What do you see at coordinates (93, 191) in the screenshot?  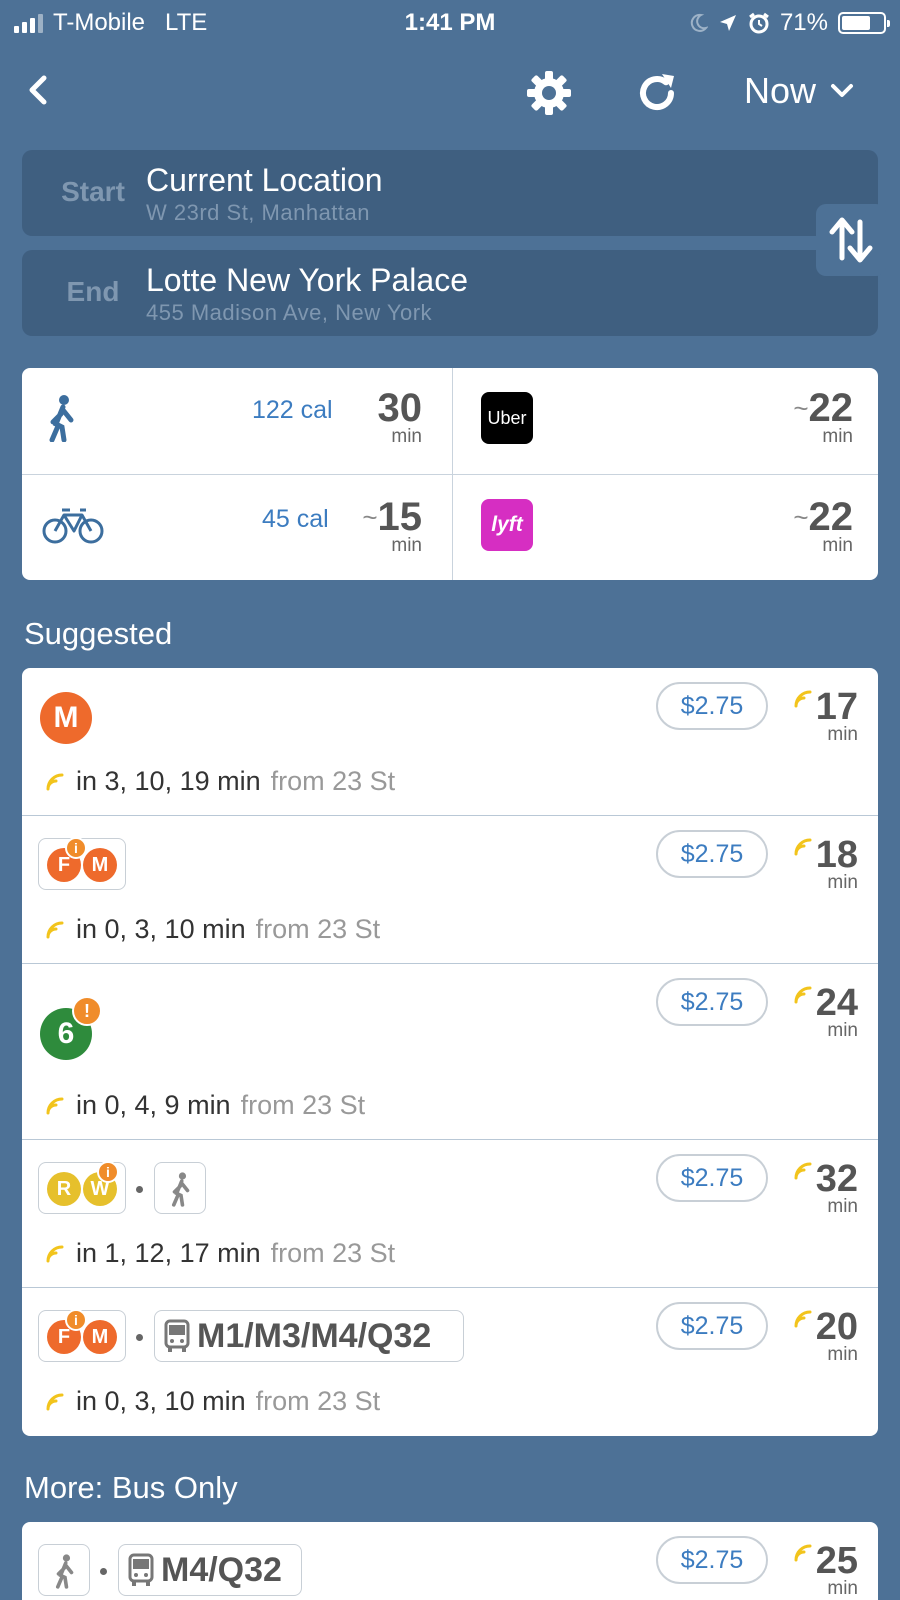 I see `start-label: Start` at bounding box center [93, 191].